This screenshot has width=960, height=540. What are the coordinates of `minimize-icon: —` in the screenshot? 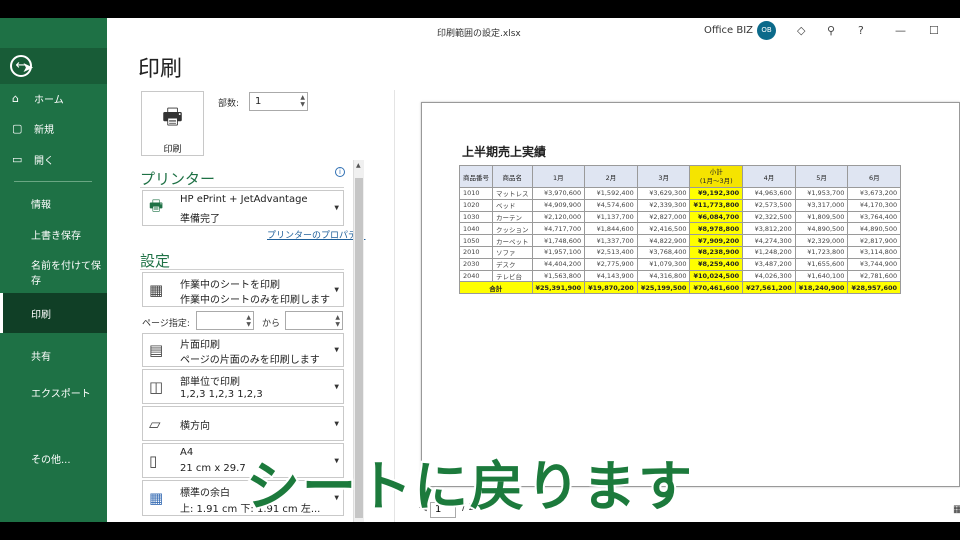 It's located at (900, 30).